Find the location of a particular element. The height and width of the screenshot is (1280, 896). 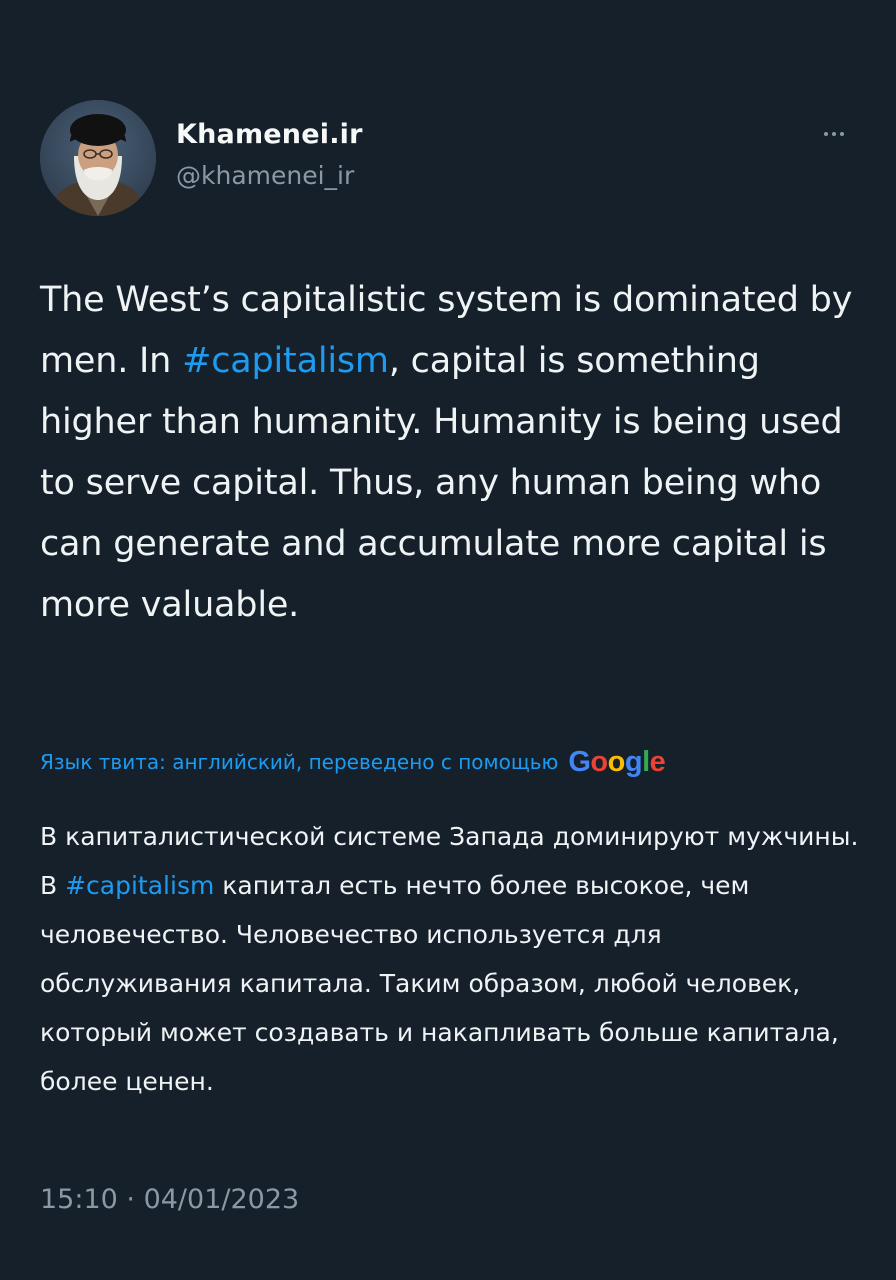

author-info: Khamenei.ir @khamenei_ir is located at coordinates (269, 155).